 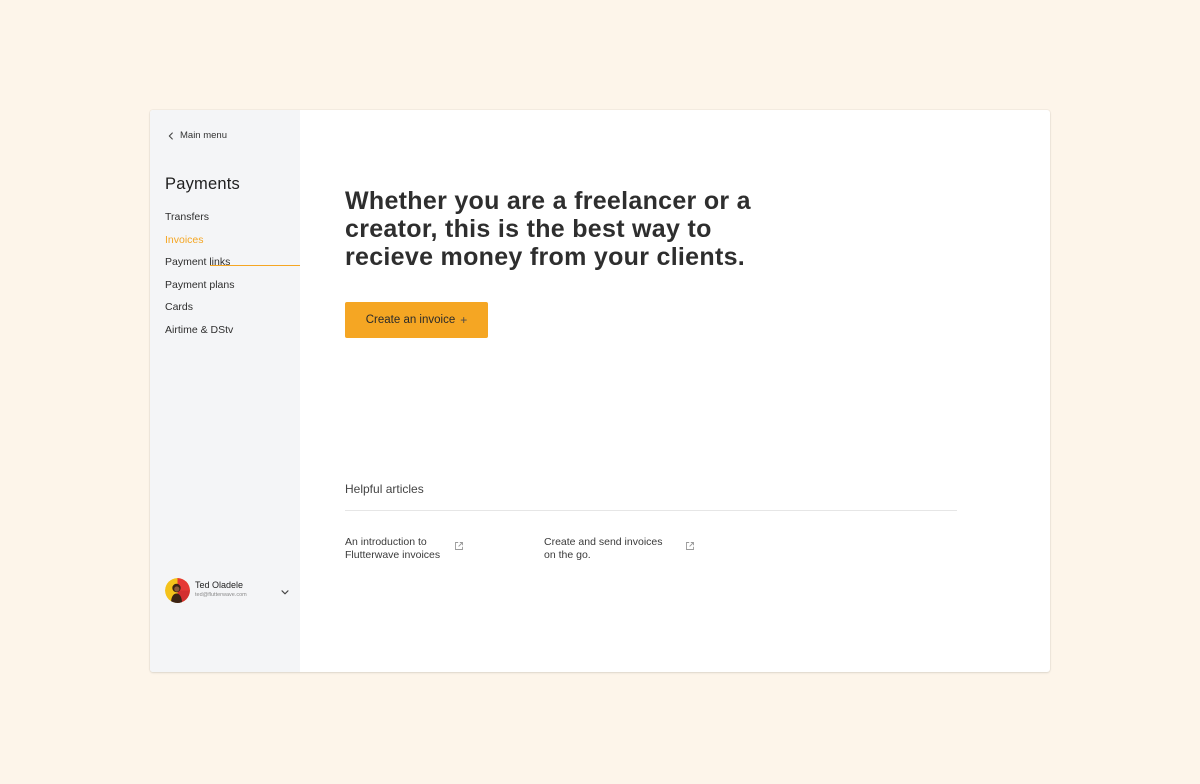 What do you see at coordinates (187, 217) in the screenshot?
I see `sidebar-item-label: Transfers` at bounding box center [187, 217].